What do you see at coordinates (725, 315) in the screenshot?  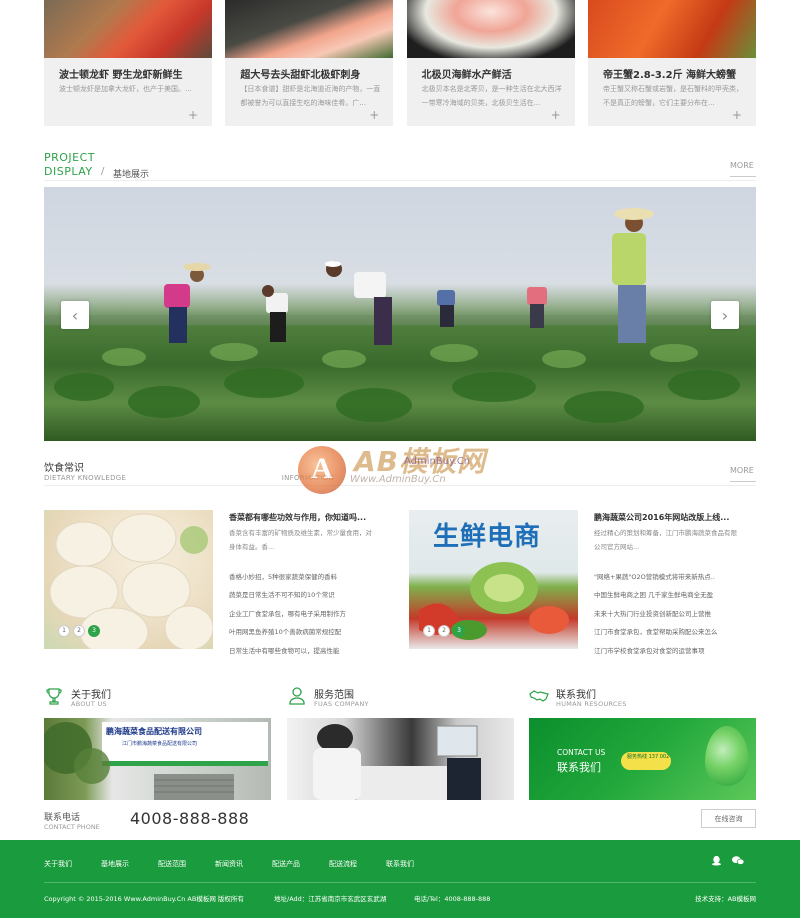 I see `slider-next-button: ›` at bounding box center [725, 315].